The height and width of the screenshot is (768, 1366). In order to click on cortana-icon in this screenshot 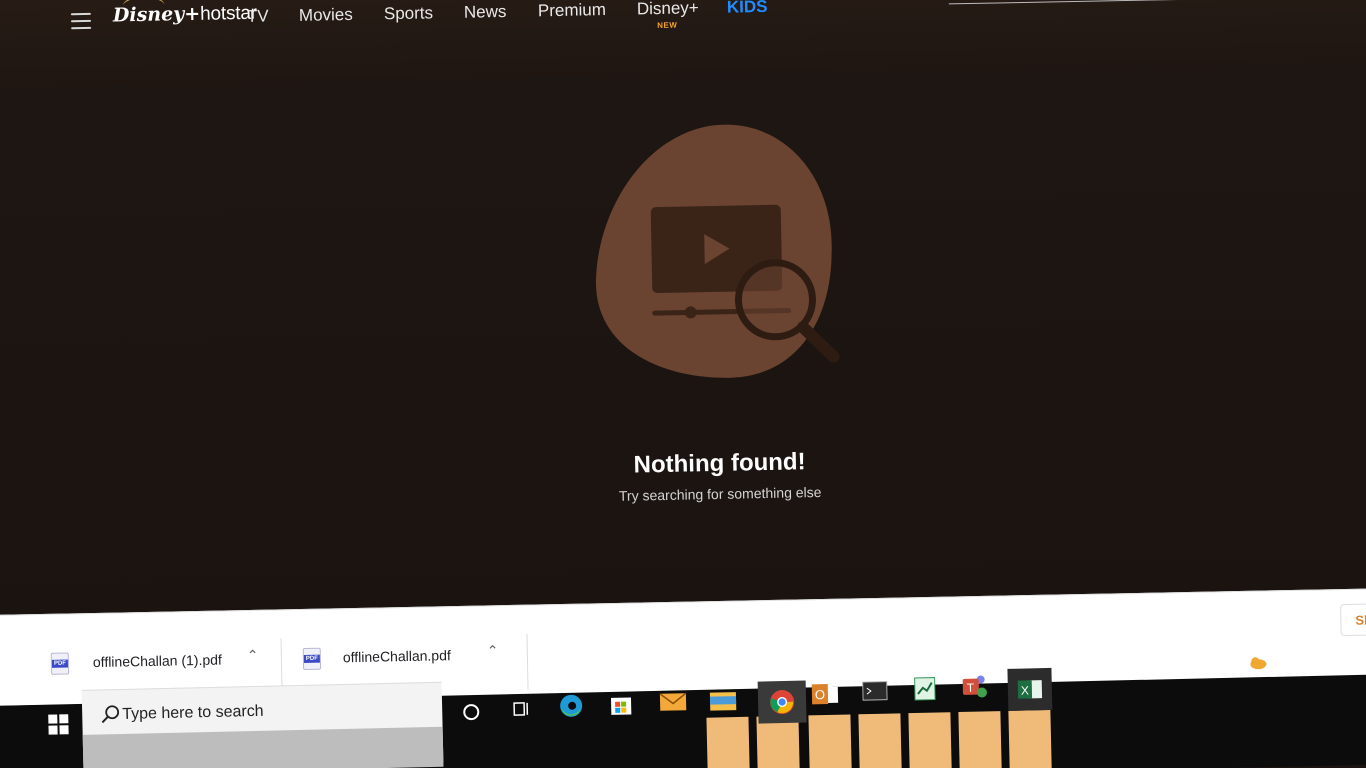, I will do `click(471, 712)`.